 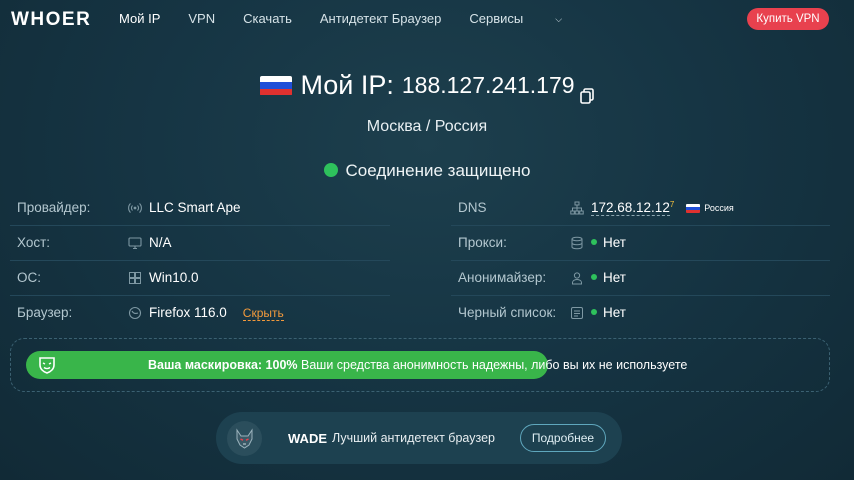 What do you see at coordinates (267, 18) in the screenshot?
I see `nav-download: Скачать` at bounding box center [267, 18].